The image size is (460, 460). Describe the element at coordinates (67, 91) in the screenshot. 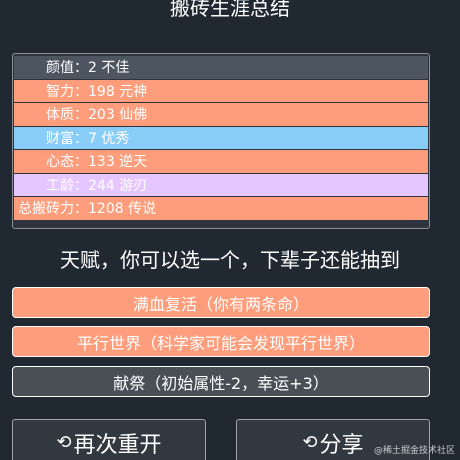

I see `stat-name: 智力：` at that location.